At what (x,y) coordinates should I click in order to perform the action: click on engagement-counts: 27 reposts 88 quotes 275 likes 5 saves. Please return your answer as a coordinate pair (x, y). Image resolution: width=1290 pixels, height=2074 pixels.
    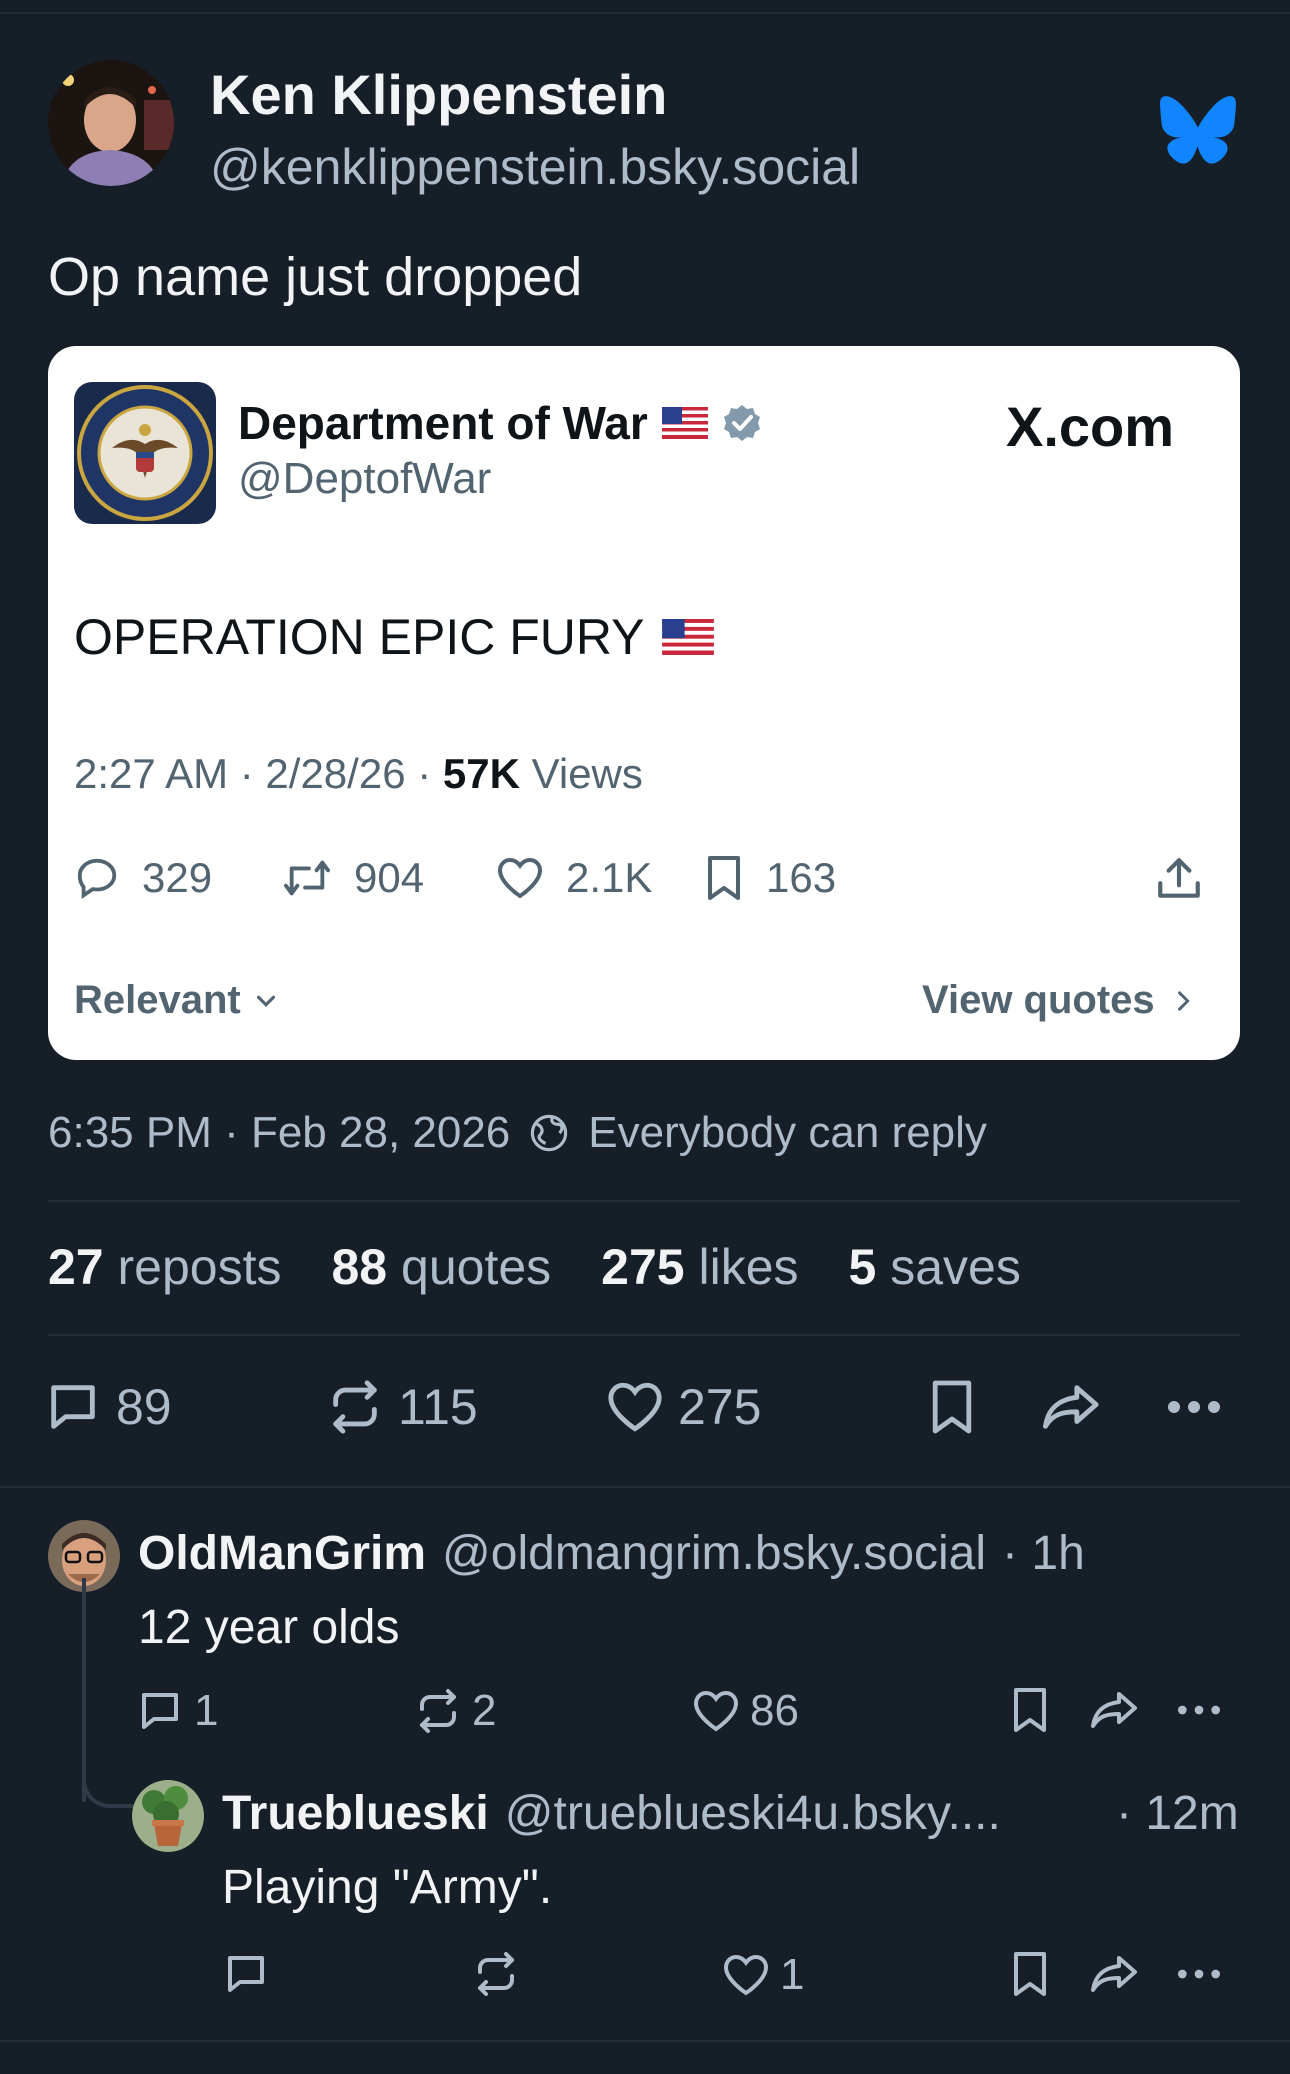
    Looking at the image, I should click on (534, 1267).